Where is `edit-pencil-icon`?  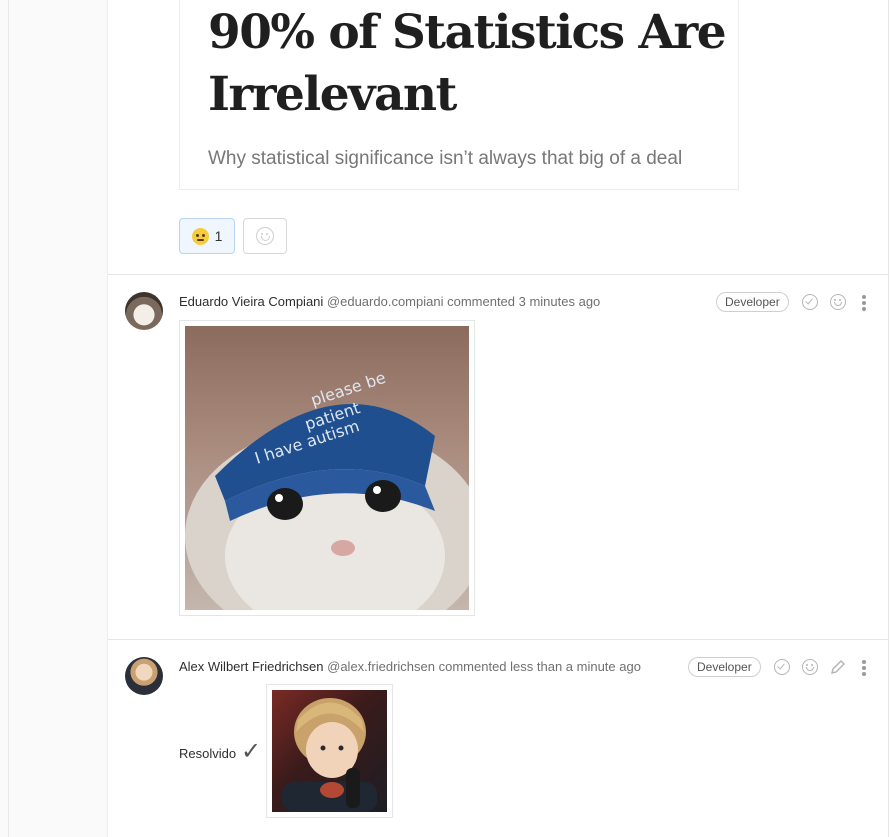
edit-pencil-icon is located at coordinates (838, 667).